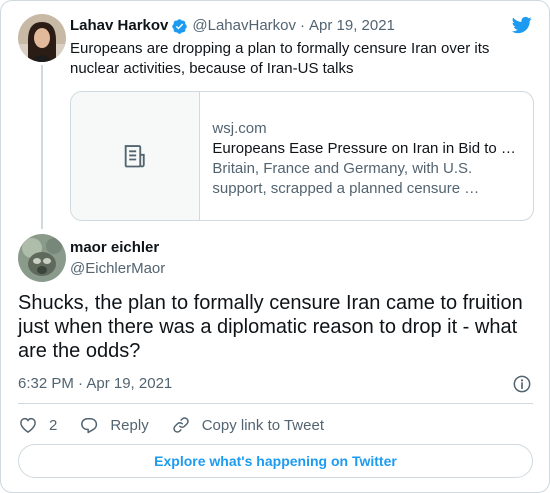 This screenshot has width=550, height=493. I want to click on link-icon, so click(180, 425).